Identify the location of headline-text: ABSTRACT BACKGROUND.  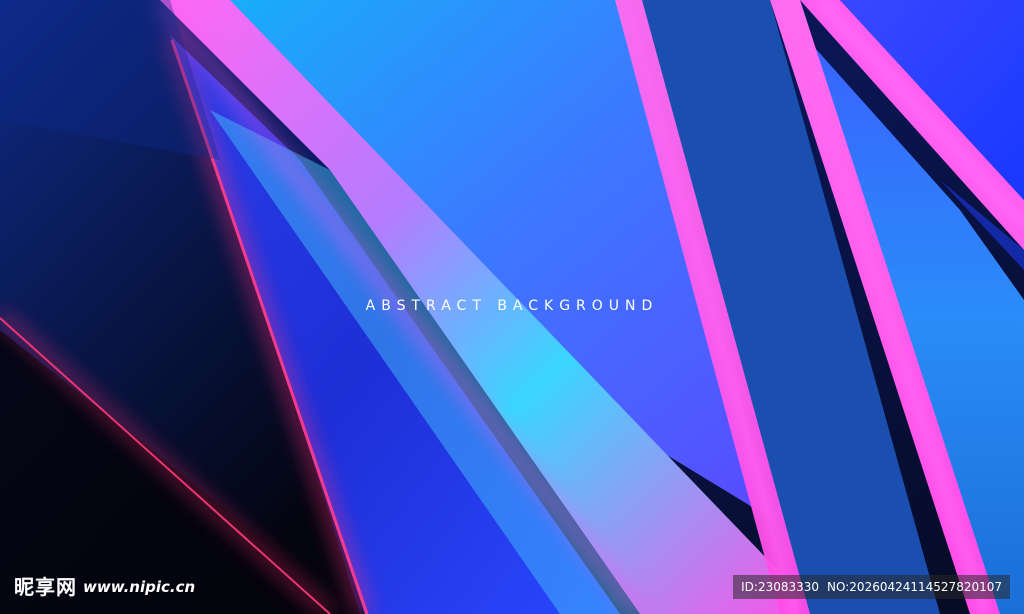
(512, 306).